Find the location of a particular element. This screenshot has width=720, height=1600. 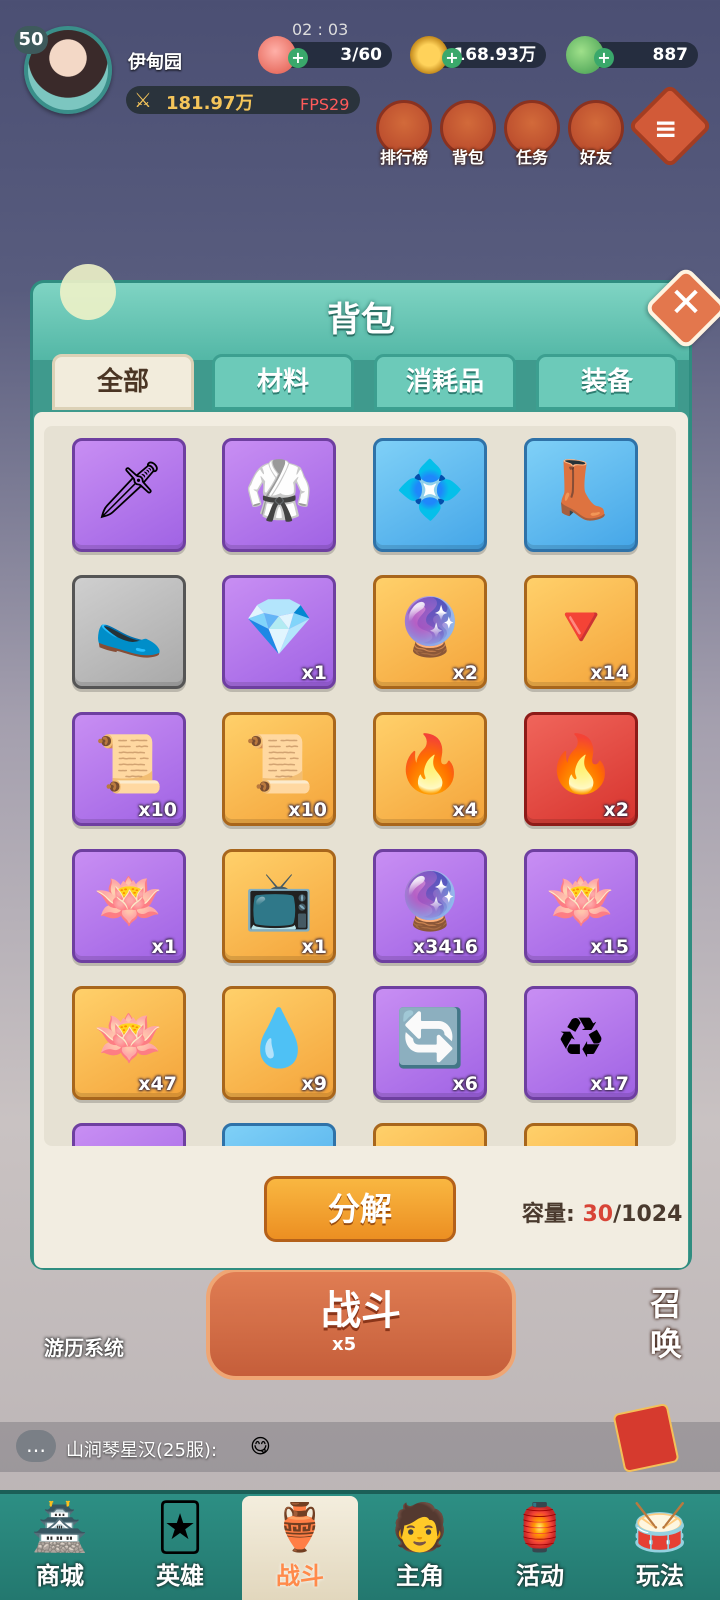

item-slot-gold-scroll: 📜 x10 is located at coordinates (279, 769).